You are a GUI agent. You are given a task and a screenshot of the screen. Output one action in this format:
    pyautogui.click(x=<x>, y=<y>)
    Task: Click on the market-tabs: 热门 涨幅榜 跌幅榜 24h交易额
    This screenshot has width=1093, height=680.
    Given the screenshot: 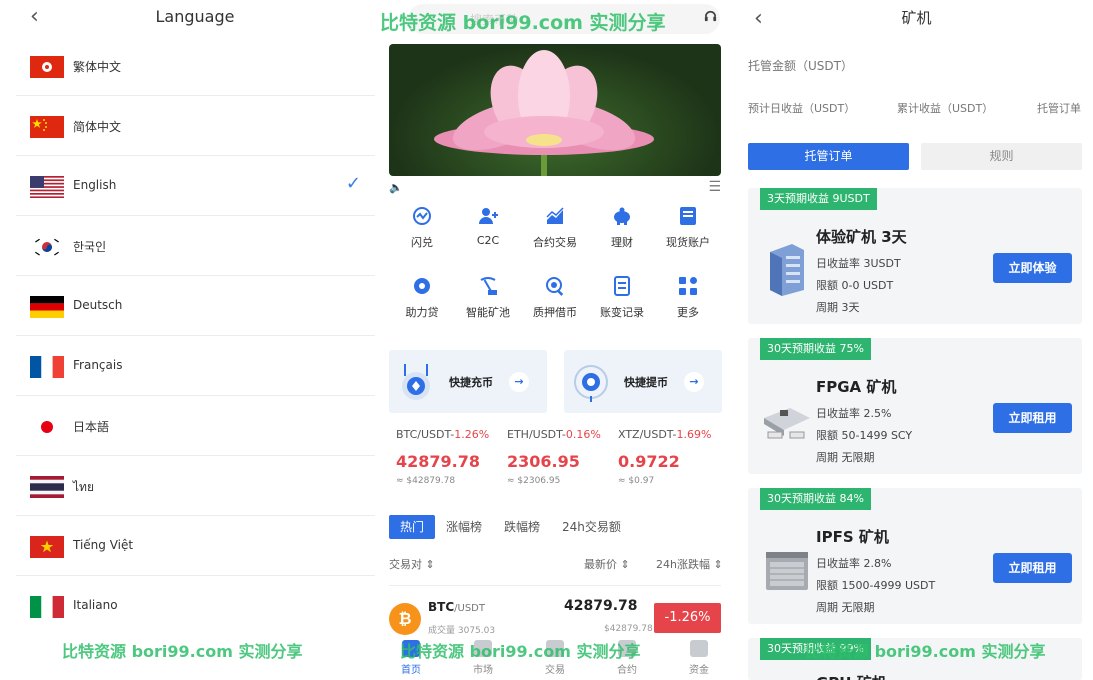 What is the action you would take?
    pyautogui.click(x=561, y=527)
    